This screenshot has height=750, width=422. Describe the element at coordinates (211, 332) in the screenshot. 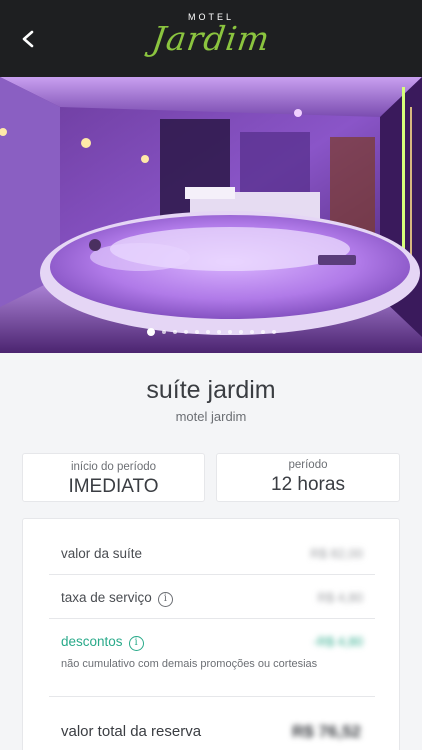

I see `carousel-indicators` at that location.